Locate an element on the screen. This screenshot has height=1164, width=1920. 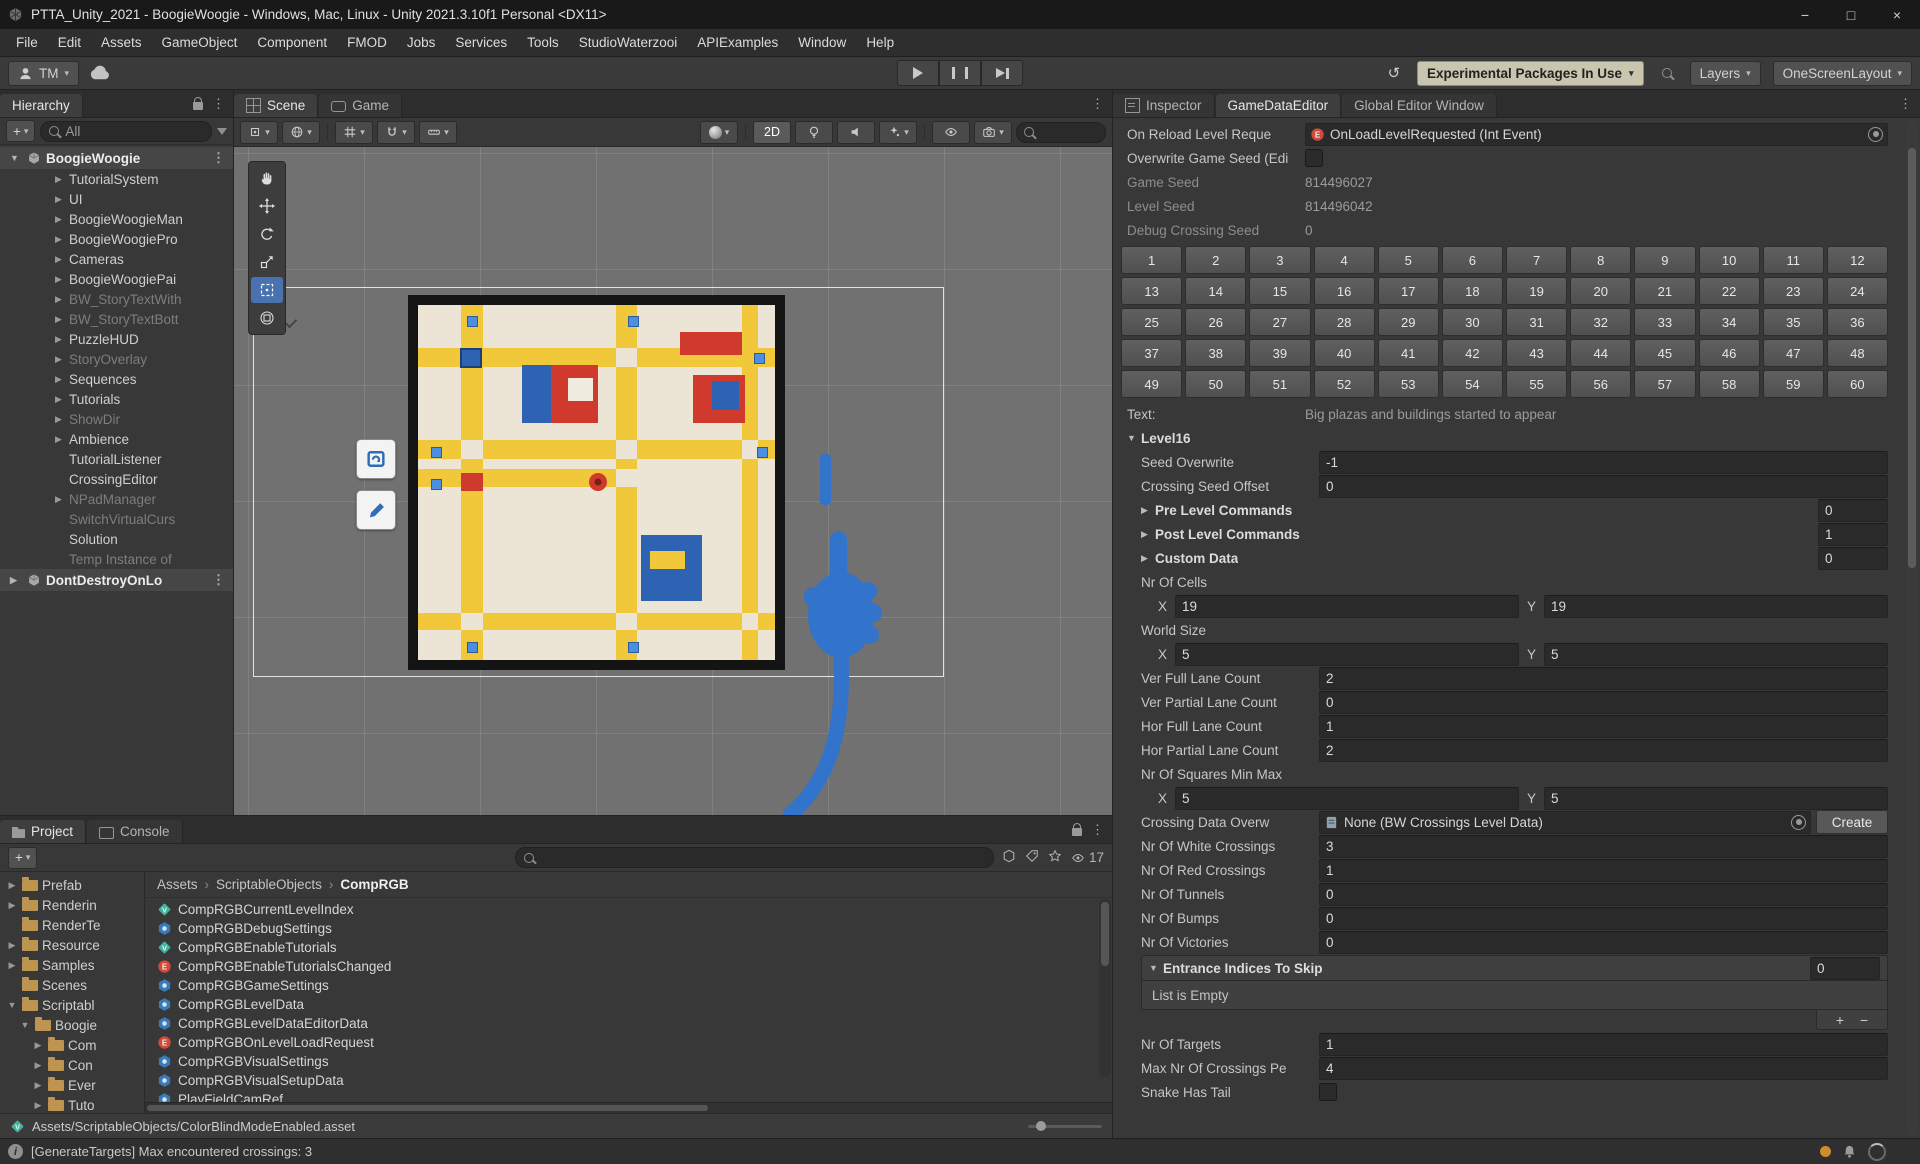
level-button-23: 23 is located at coordinates (1793, 291).